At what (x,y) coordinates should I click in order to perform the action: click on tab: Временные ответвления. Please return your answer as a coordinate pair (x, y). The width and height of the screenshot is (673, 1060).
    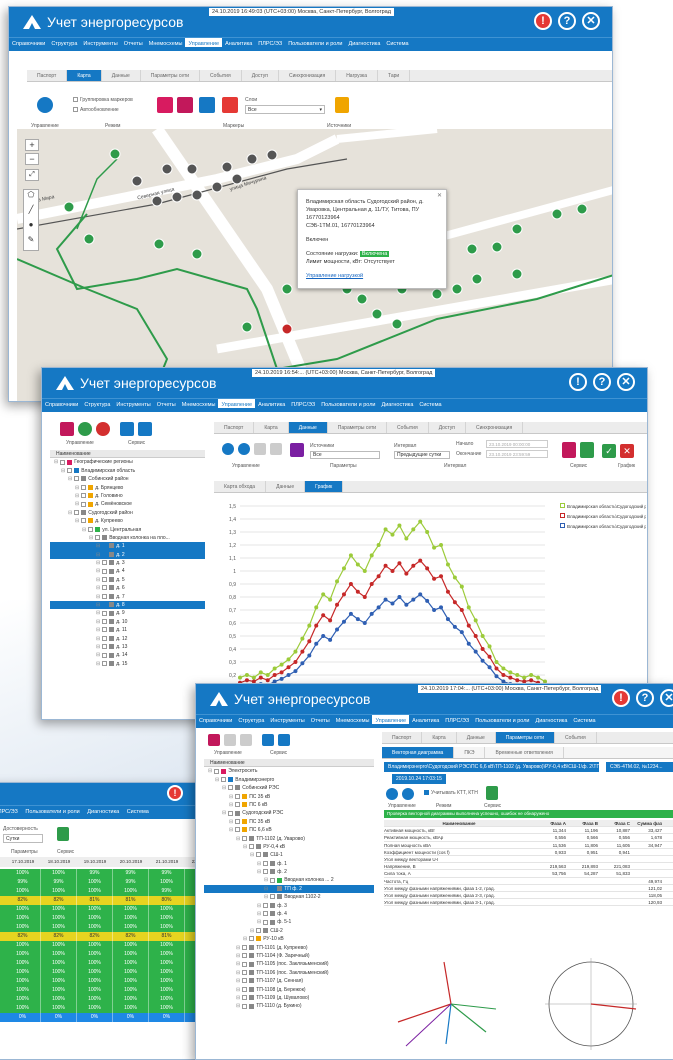
    Looking at the image, I should click on (524, 752).